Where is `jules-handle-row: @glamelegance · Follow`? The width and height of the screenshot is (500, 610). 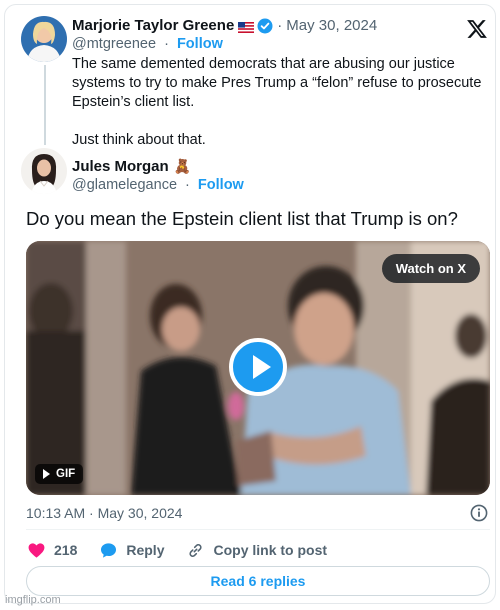 jules-handle-row: @glamelegance · Follow is located at coordinates (158, 185).